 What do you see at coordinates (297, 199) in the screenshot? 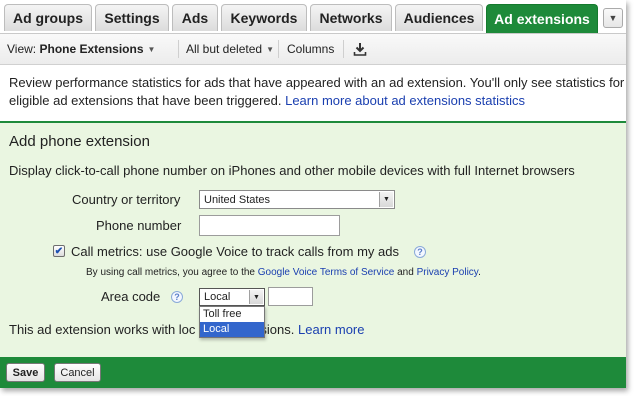
I see `country-select: United States ▼` at bounding box center [297, 199].